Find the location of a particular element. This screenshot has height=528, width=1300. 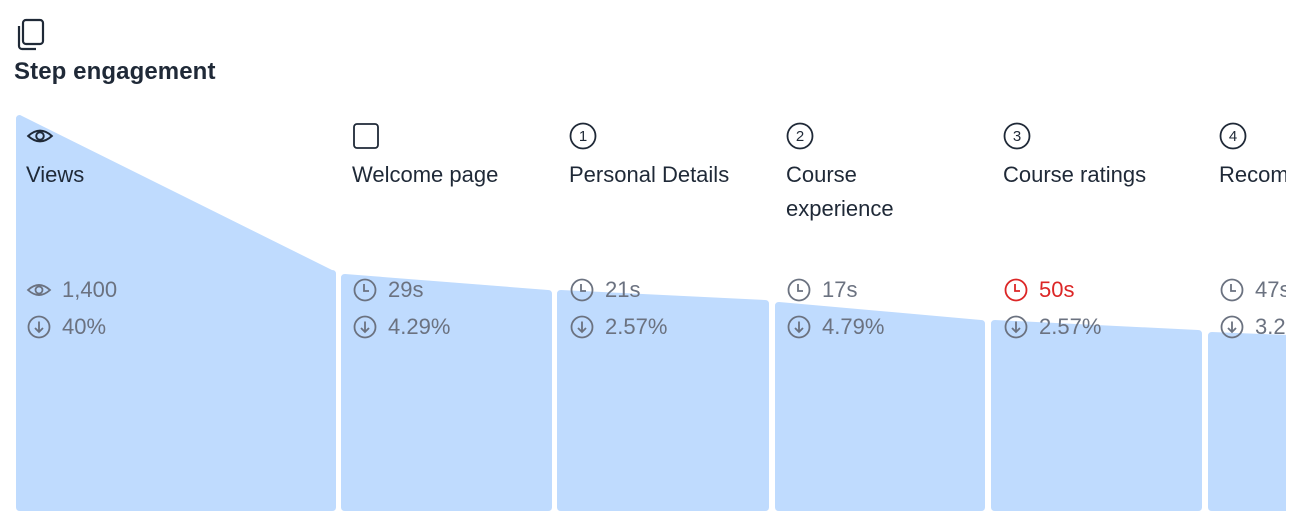

time-on-step: 50s is located at coordinates (1038, 290).